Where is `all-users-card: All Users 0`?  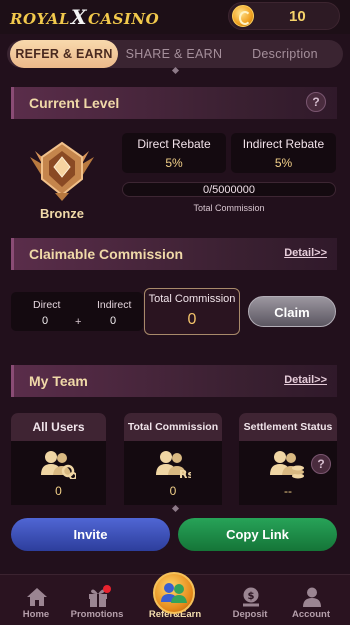
all-users-card: All Users 0 is located at coordinates (58, 459).